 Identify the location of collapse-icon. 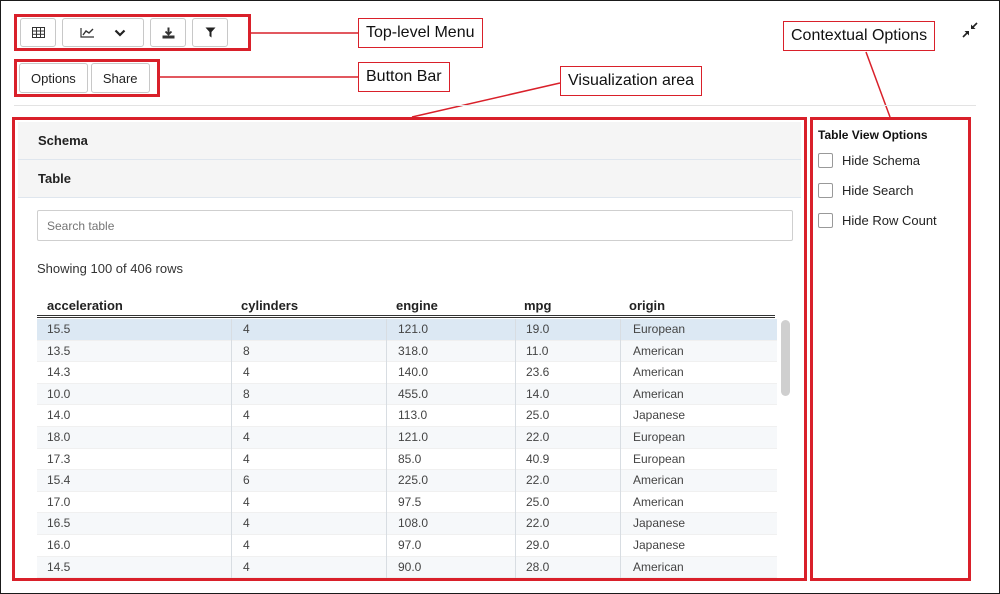
(970, 30).